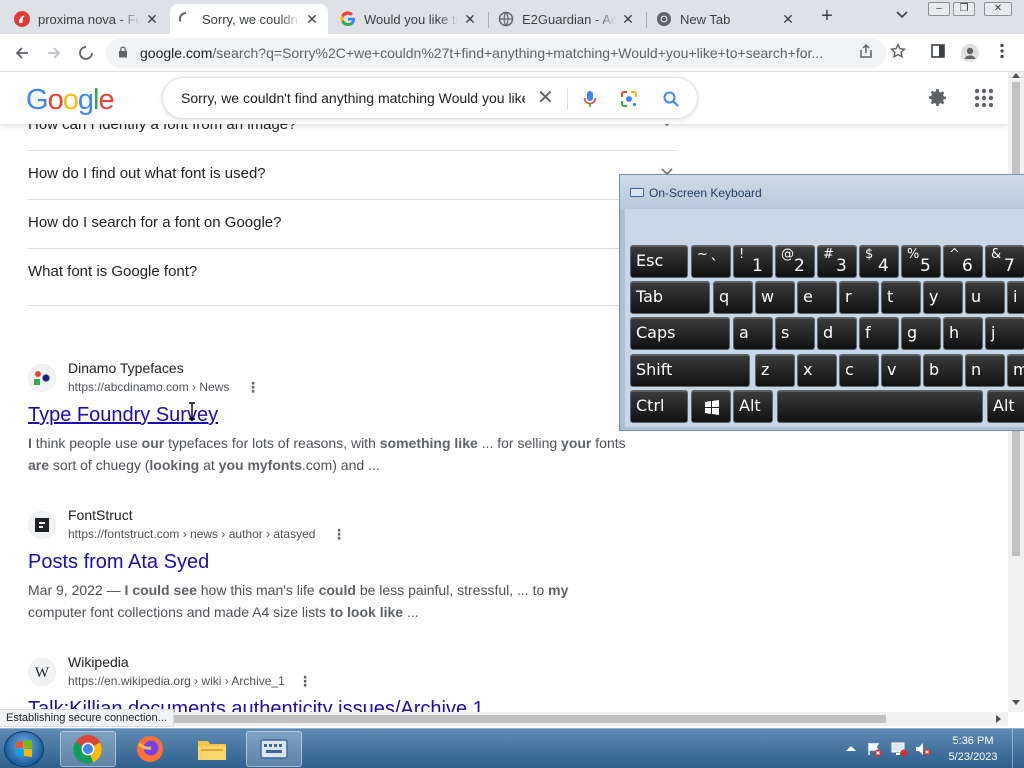 Image resolution: width=1024 pixels, height=768 pixels. What do you see at coordinates (711, 261) in the screenshot?
I see `osk-key-`: ~ `` at bounding box center [711, 261].